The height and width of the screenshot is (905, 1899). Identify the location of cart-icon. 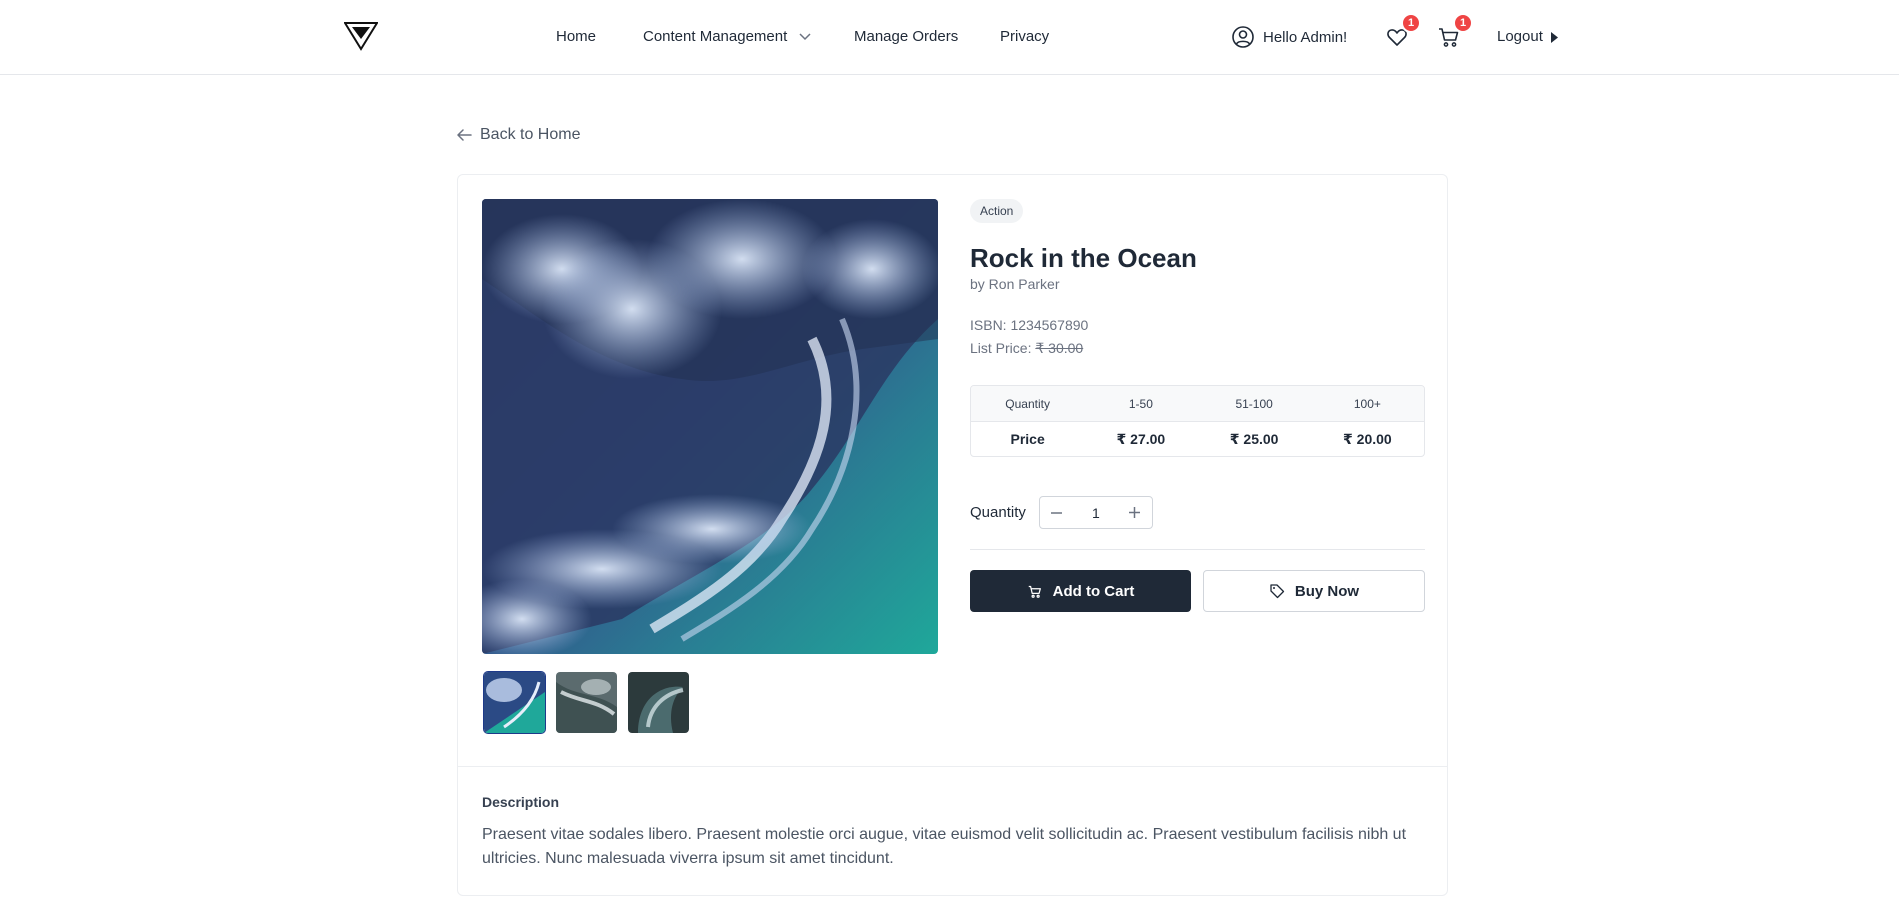
(1034, 591).